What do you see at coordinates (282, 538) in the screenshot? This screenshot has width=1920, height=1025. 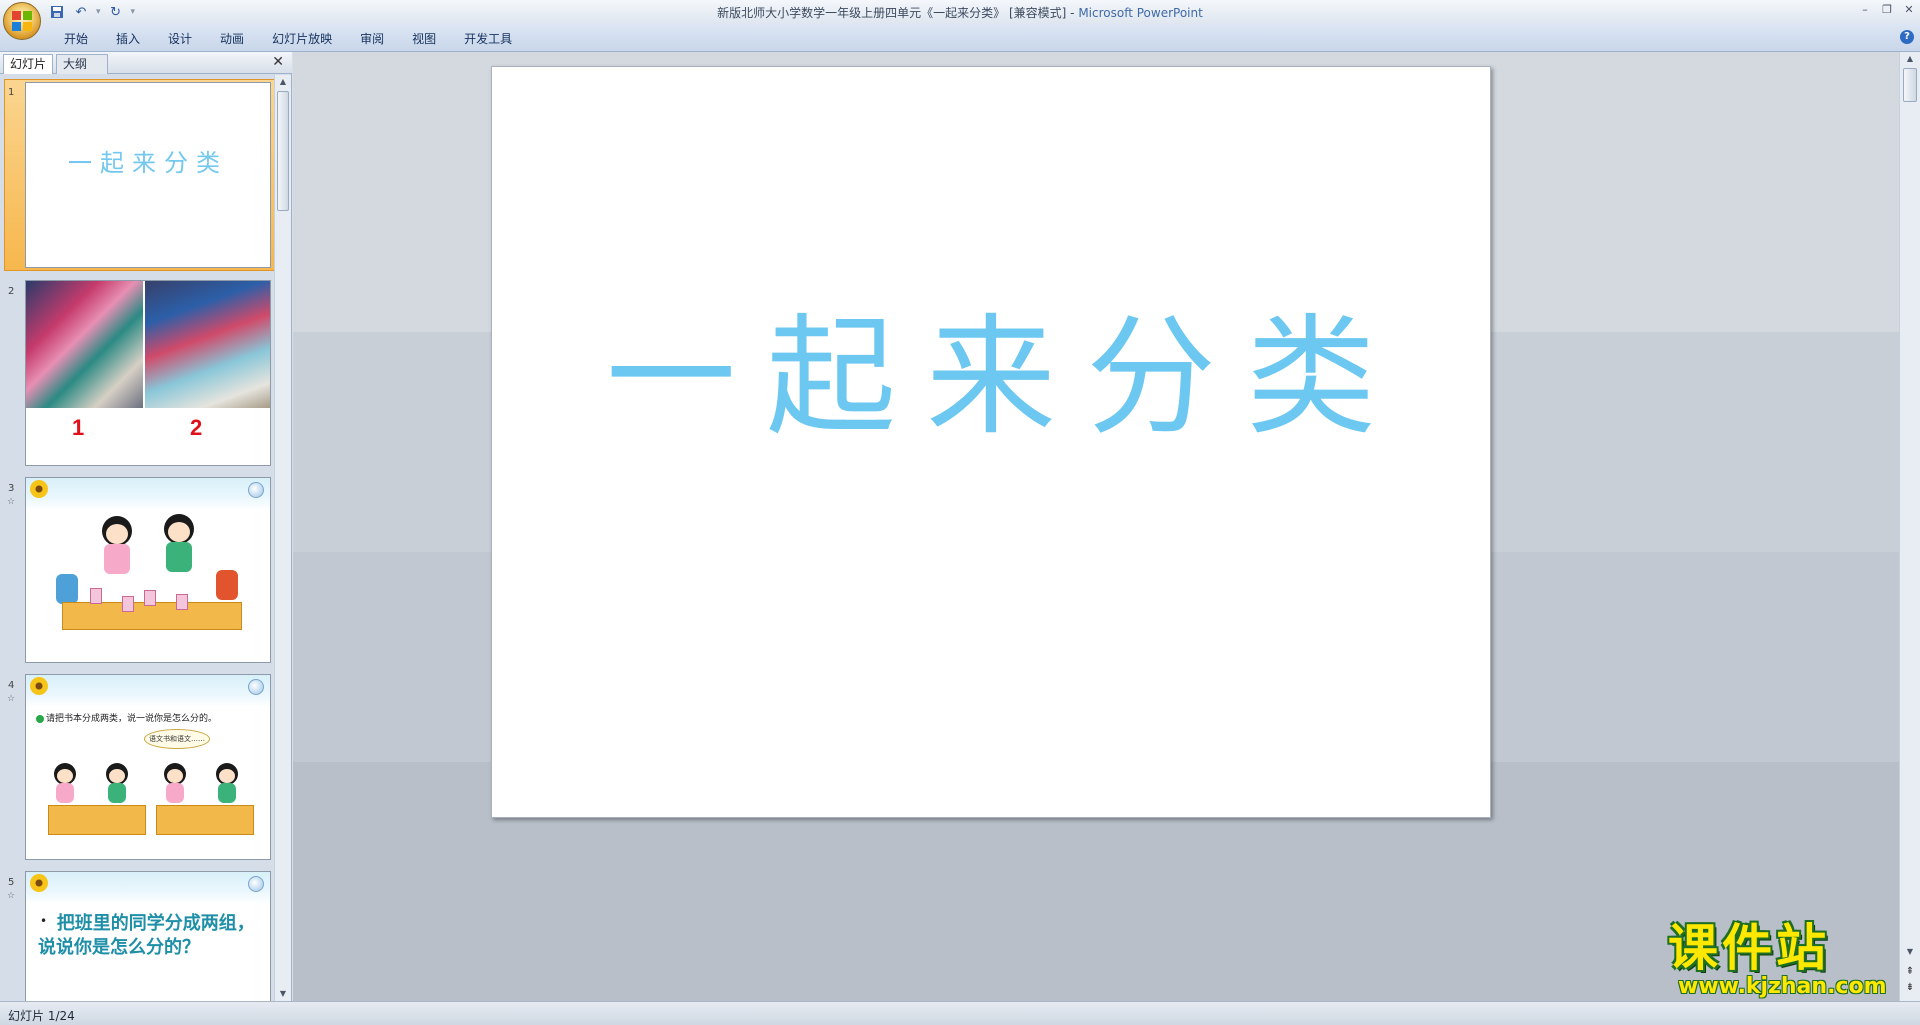 I see `thumbnail-scrollbar: ▲ ▼` at bounding box center [282, 538].